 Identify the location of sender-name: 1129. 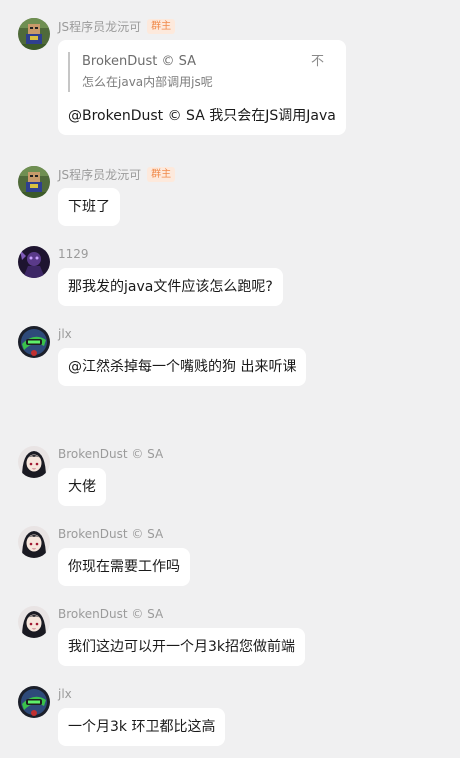
(73, 254).